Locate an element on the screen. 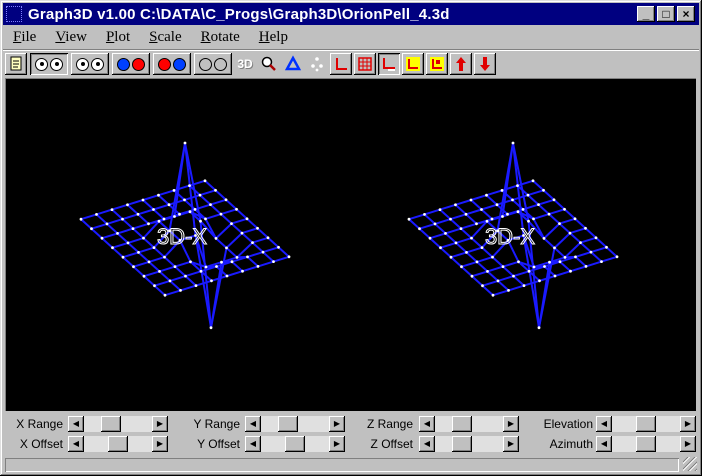 This screenshot has width=702, height=476. menu-help: Help is located at coordinates (273, 37).